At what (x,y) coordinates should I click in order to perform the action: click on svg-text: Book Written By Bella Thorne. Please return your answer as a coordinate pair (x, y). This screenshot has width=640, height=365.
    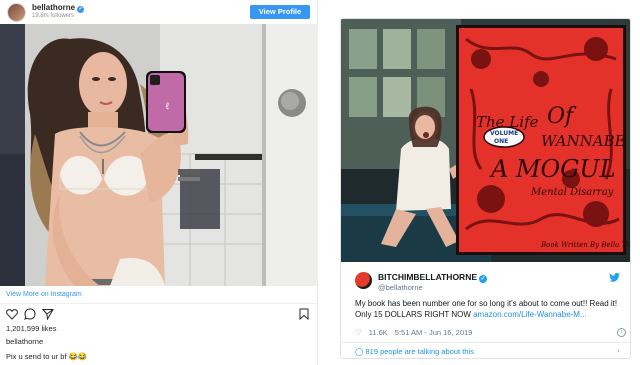
    Looking at the image, I should click on (585, 245).